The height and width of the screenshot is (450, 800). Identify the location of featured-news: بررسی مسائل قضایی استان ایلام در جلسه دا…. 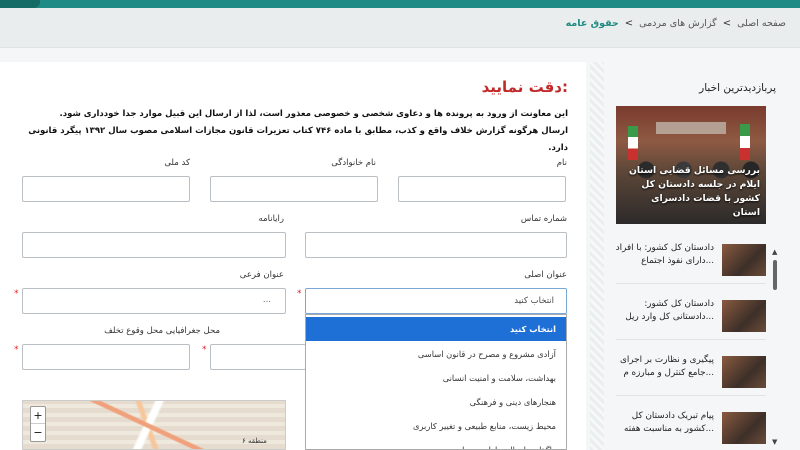
(691, 165).